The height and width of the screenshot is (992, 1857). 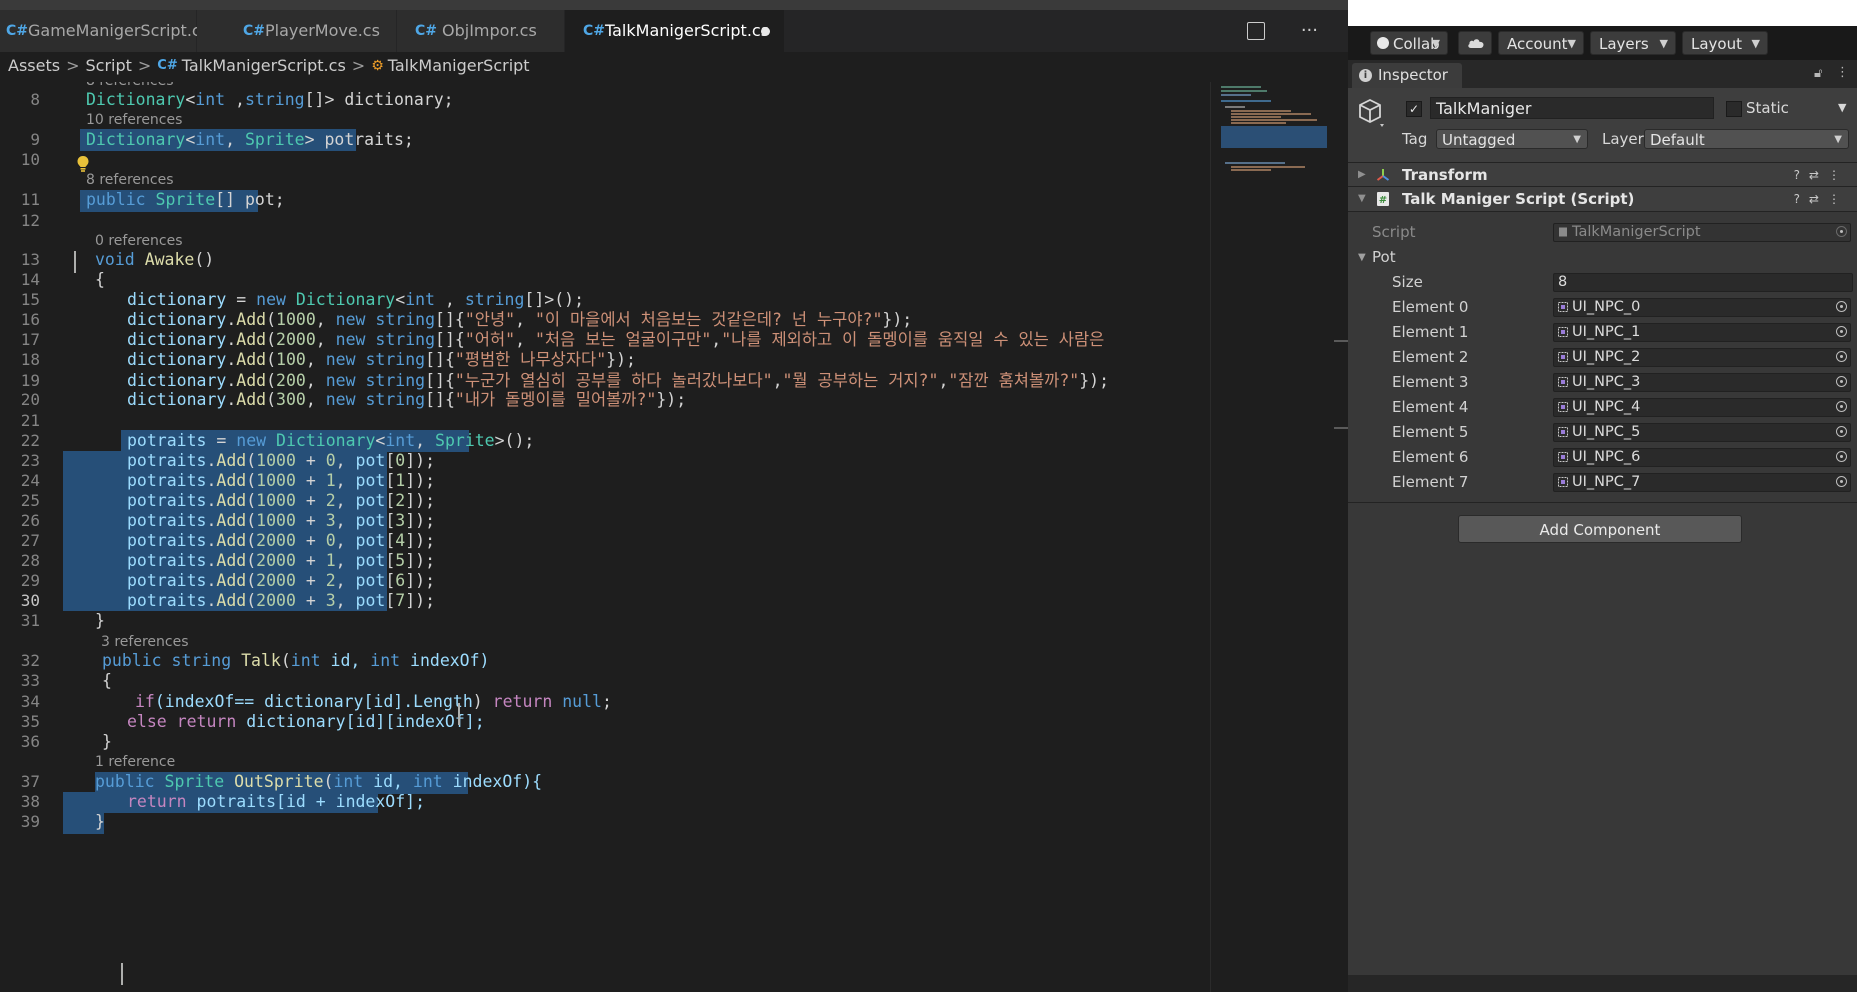 What do you see at coordinates (1409, 43) in the screenshot?
I see `collab-button: Collab ▼` at bounding box center [1409, 43].